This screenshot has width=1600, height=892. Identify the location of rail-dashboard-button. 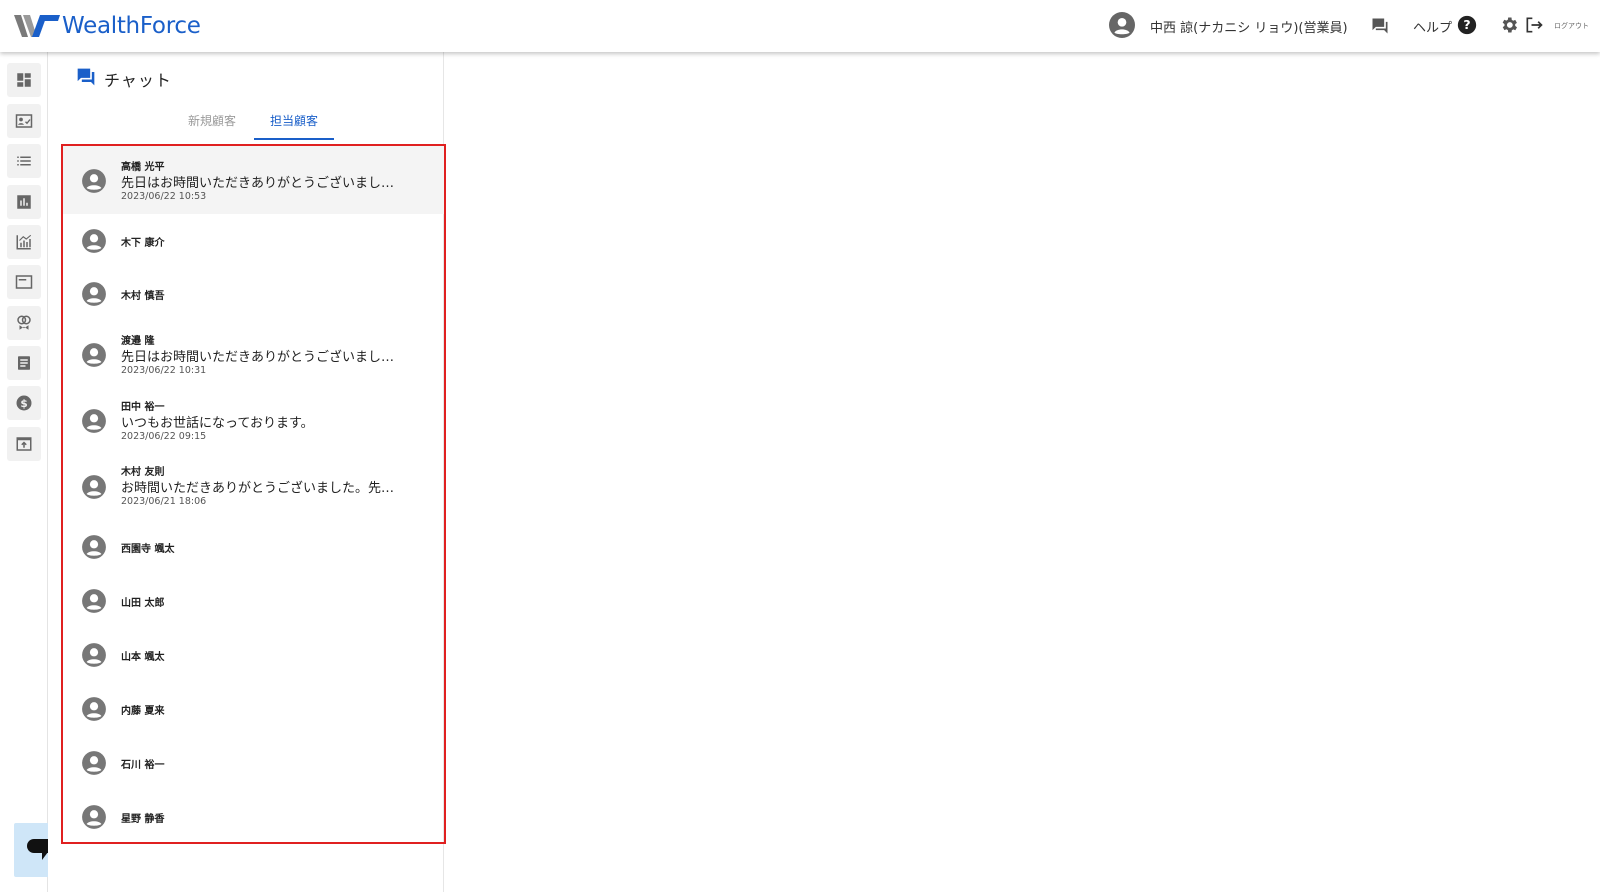
(24, 80).